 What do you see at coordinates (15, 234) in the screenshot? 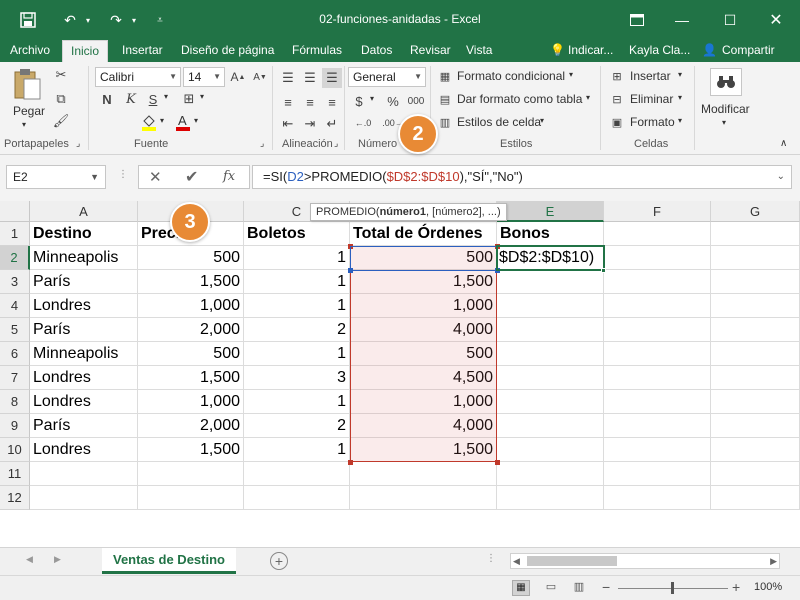
I see `row-header-1: 1` at bounding box center [15, 234].